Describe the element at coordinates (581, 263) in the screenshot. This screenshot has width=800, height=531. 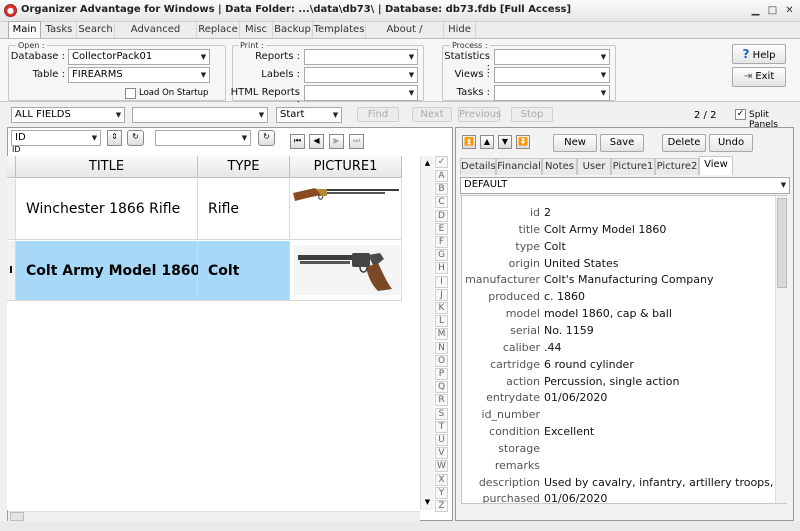
I see `field-value: United States` at that location.